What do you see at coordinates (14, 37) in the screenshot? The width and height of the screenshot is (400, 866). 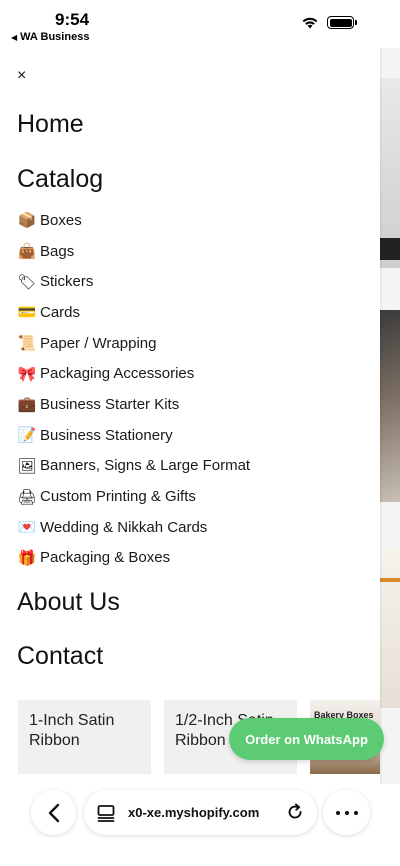 I see `back-triangle-icon: ◀` at bounding box center [14, 37].